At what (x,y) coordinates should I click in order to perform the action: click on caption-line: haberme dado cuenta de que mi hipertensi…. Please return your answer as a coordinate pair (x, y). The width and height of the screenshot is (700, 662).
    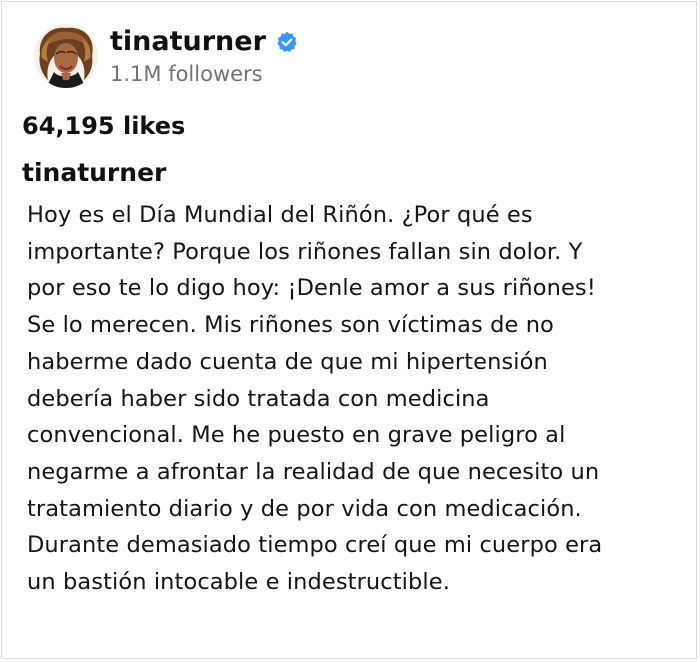
    Looking at the image, I should click on (287, 361).